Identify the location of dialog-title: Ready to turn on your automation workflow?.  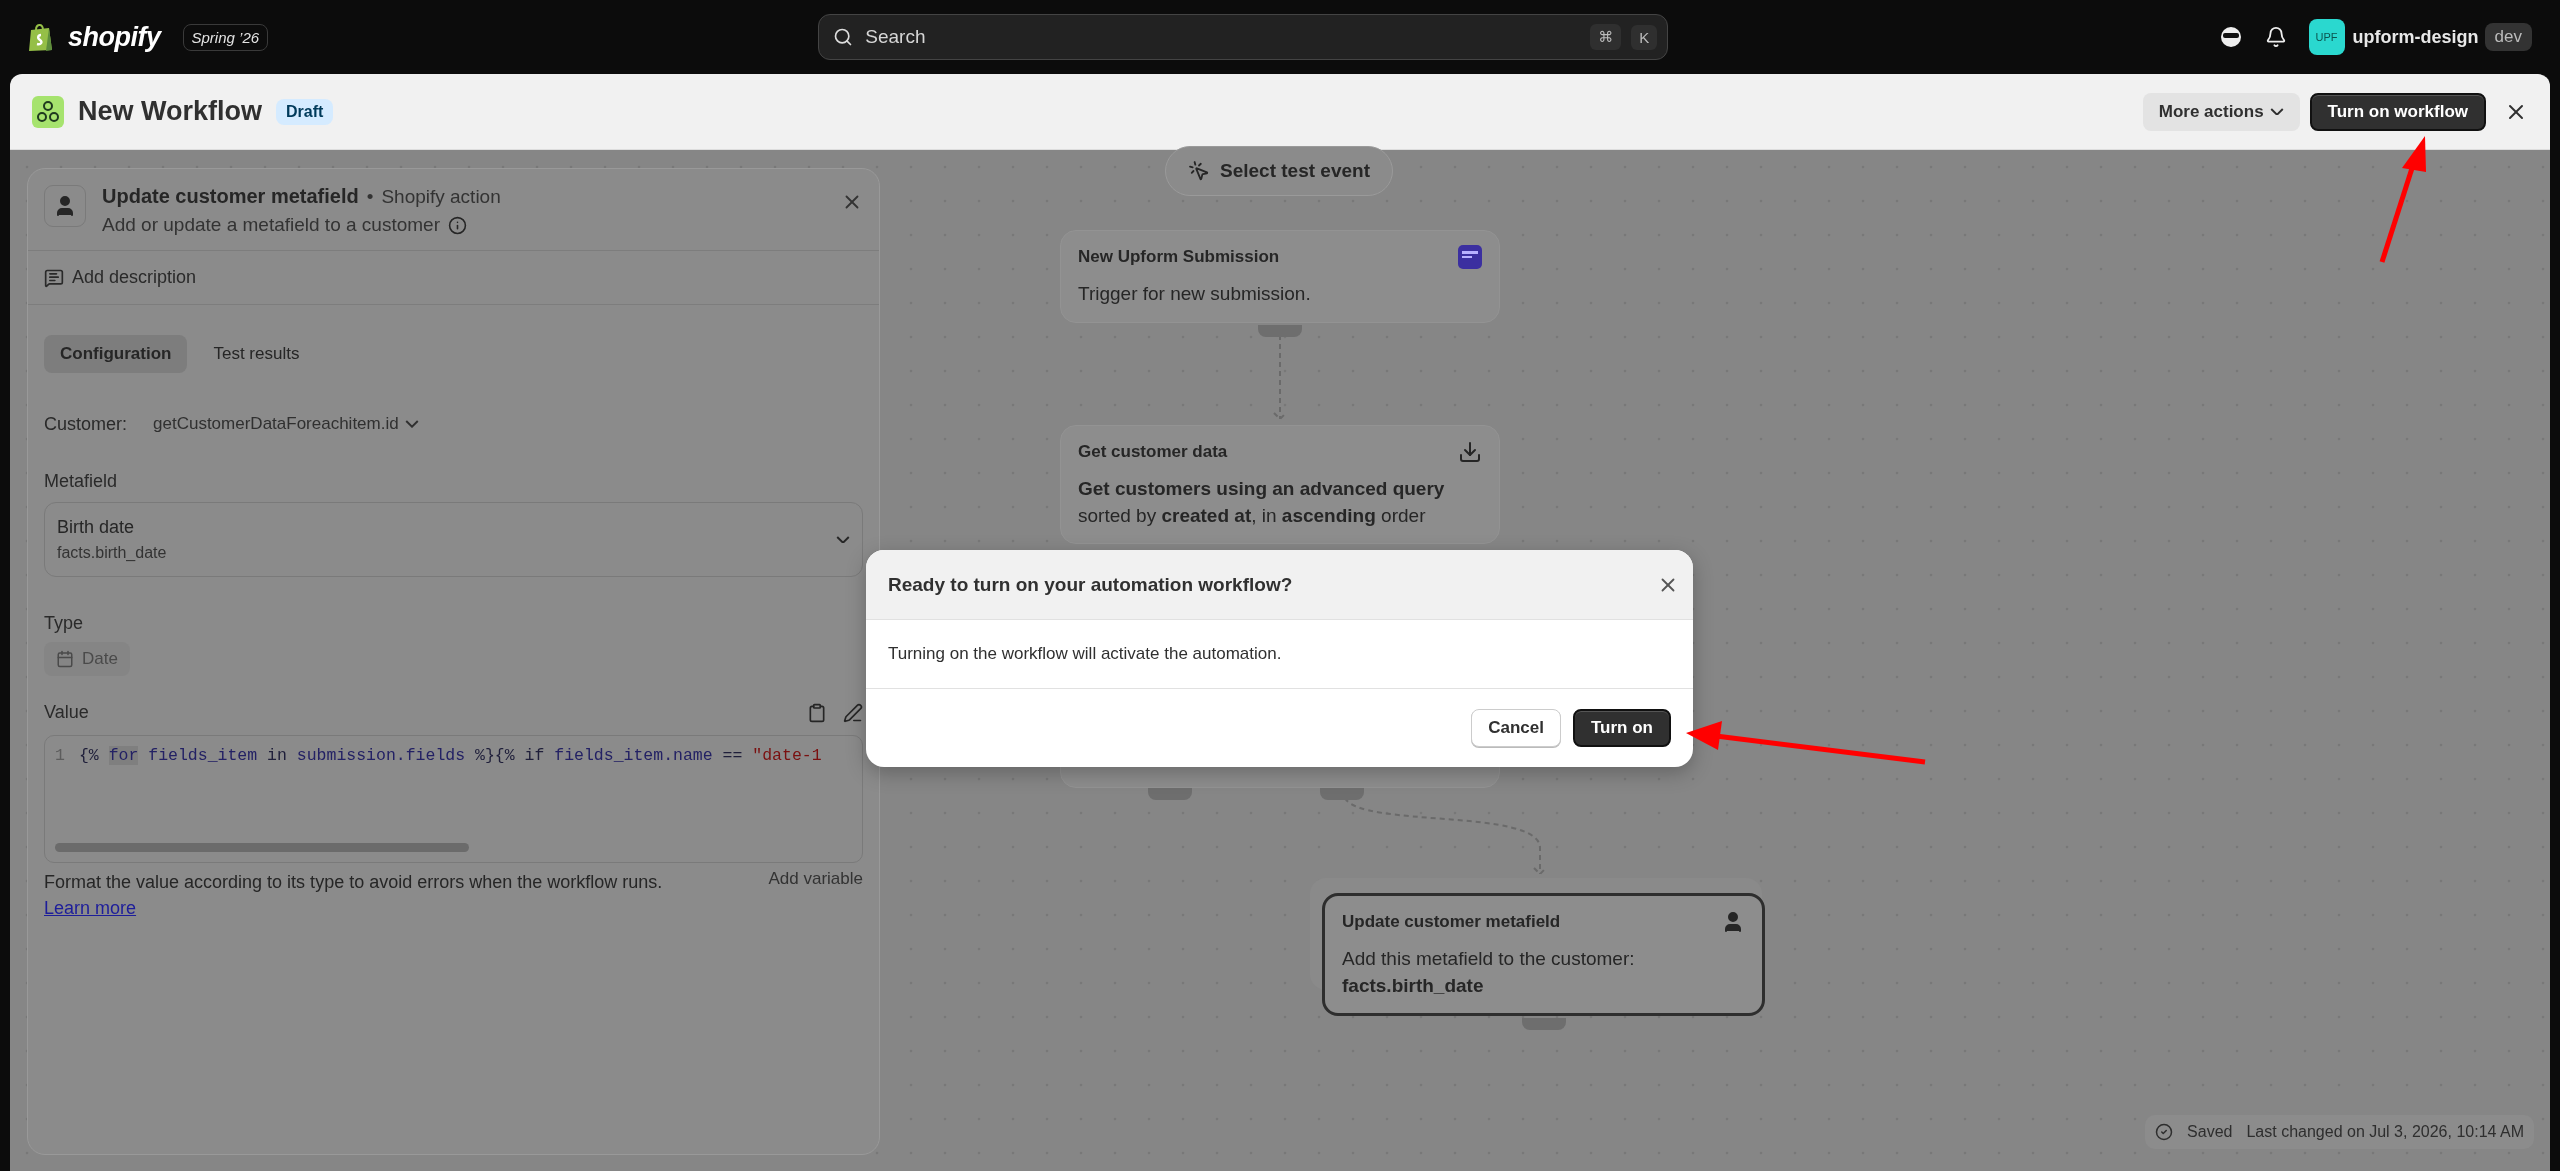
(1090, 584).